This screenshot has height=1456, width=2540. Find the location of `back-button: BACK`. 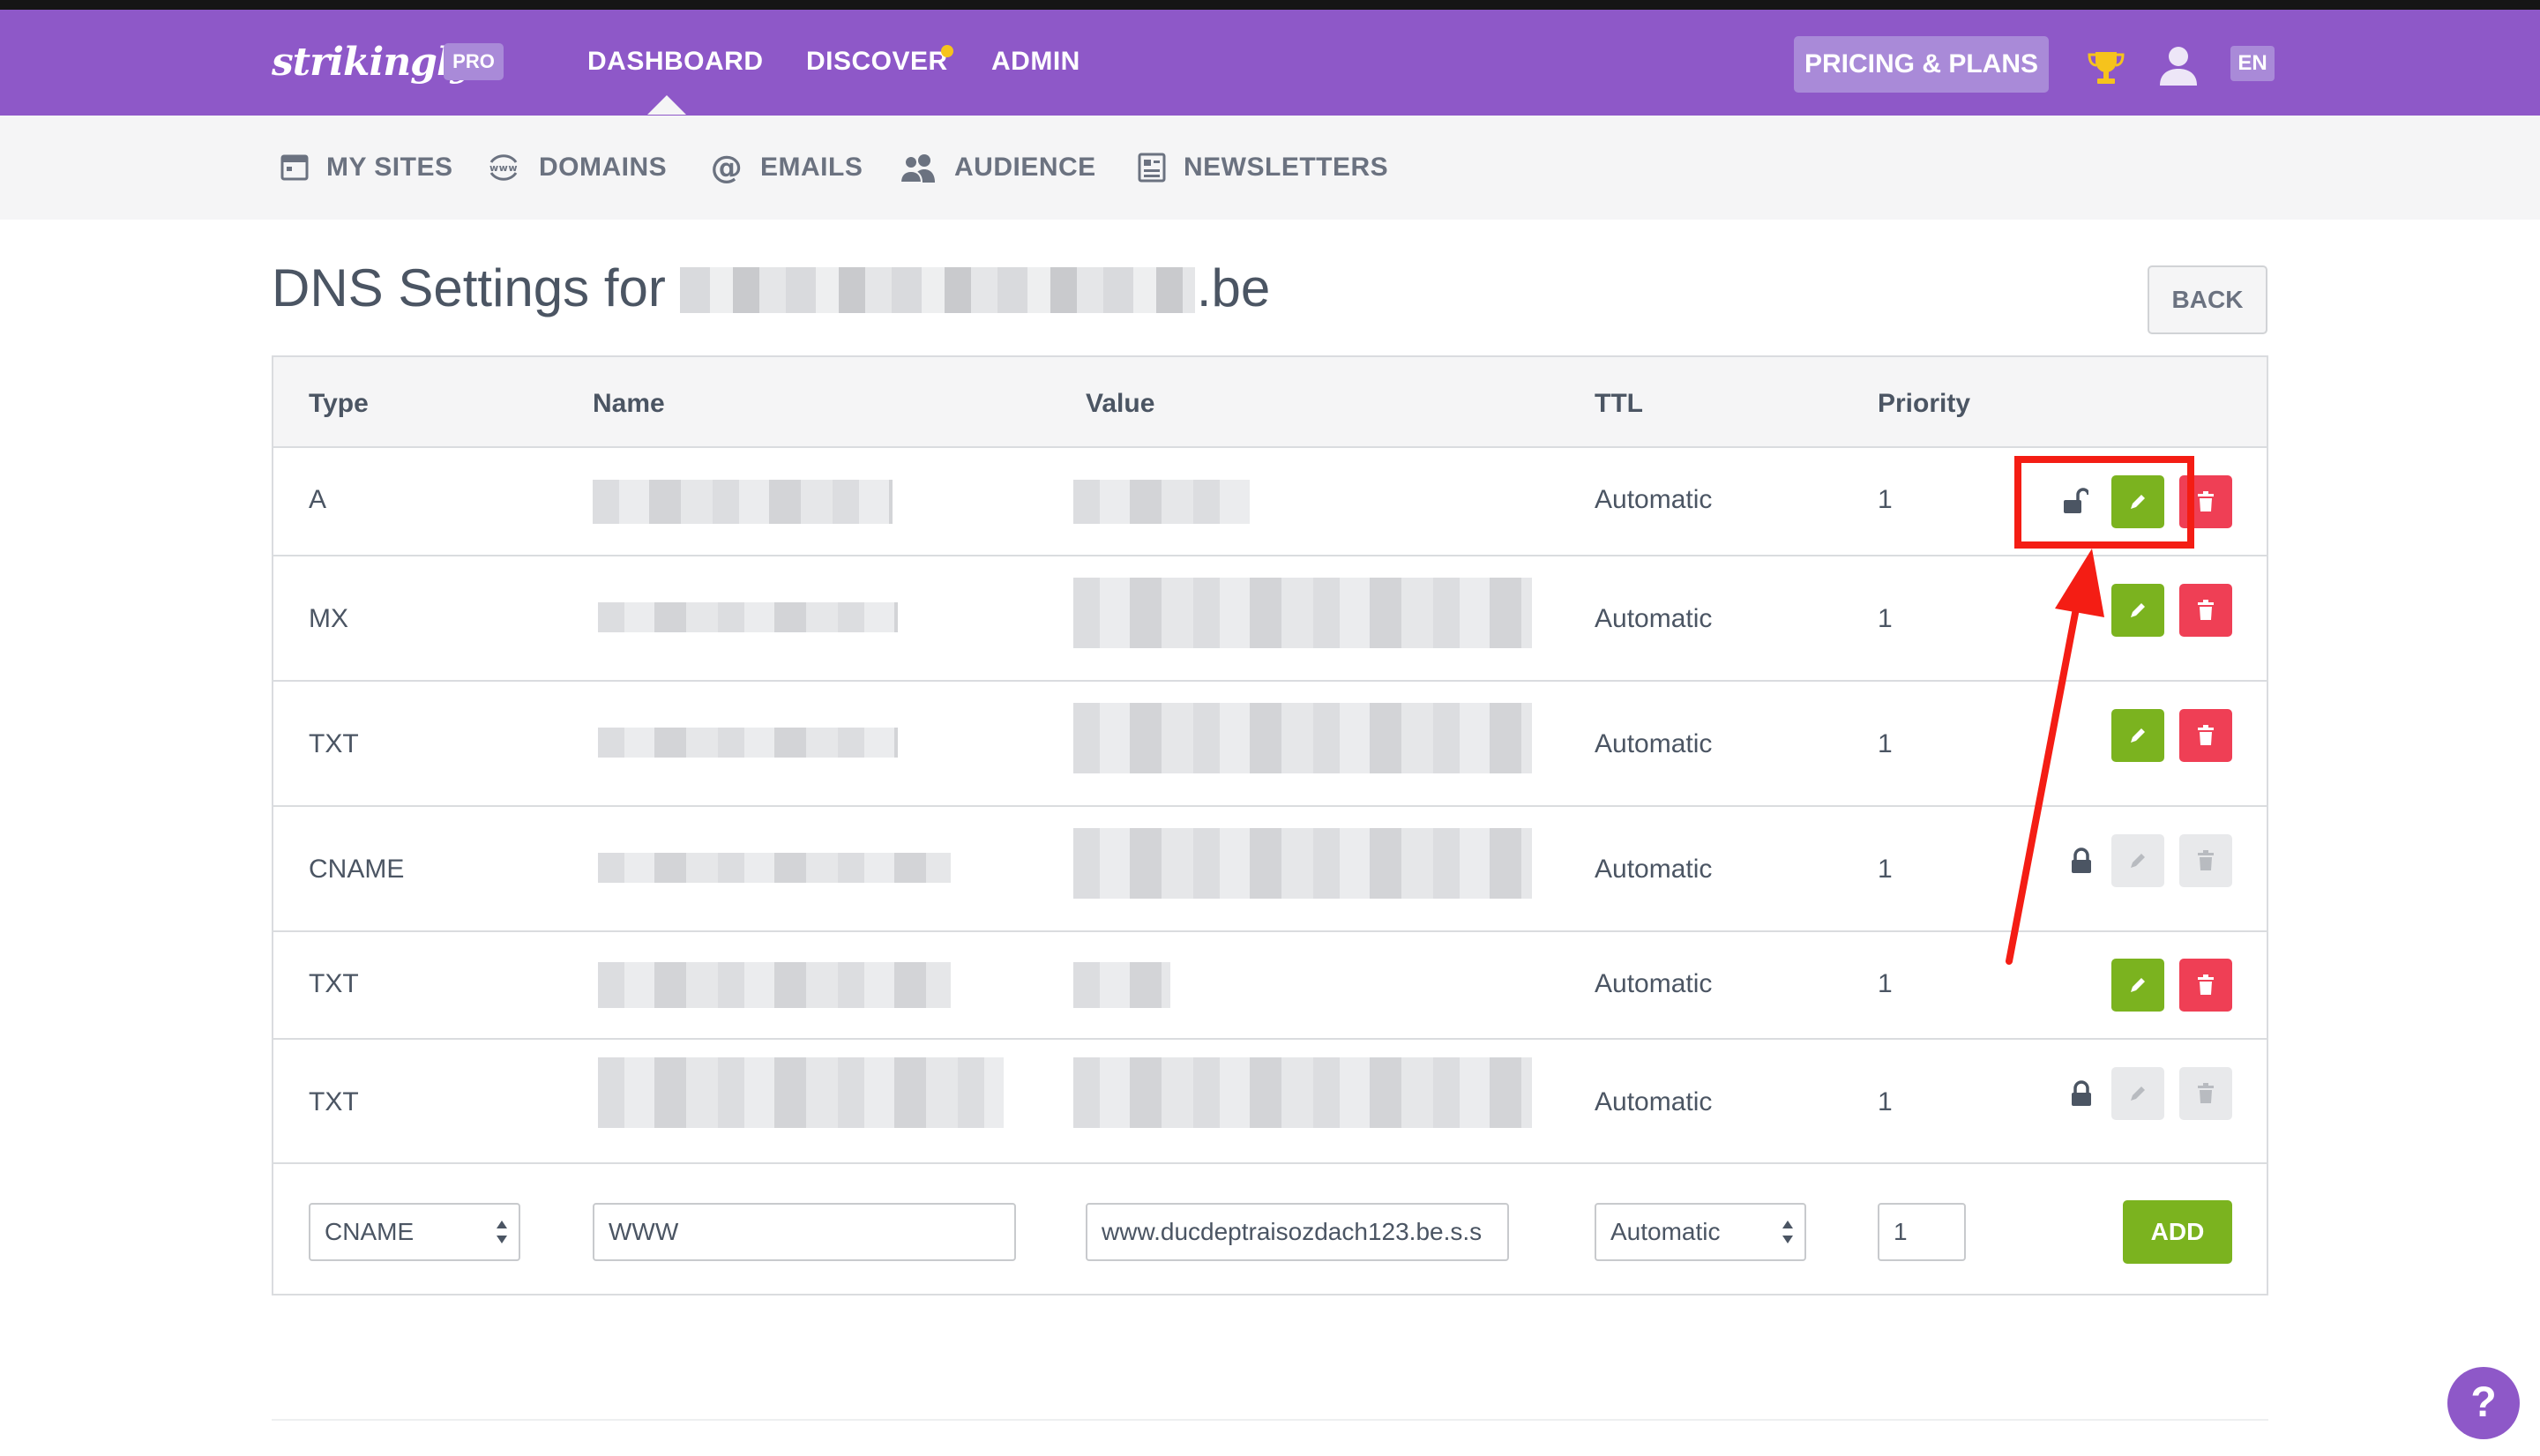

back-button: BACK is located at coordinates (2207, 299).